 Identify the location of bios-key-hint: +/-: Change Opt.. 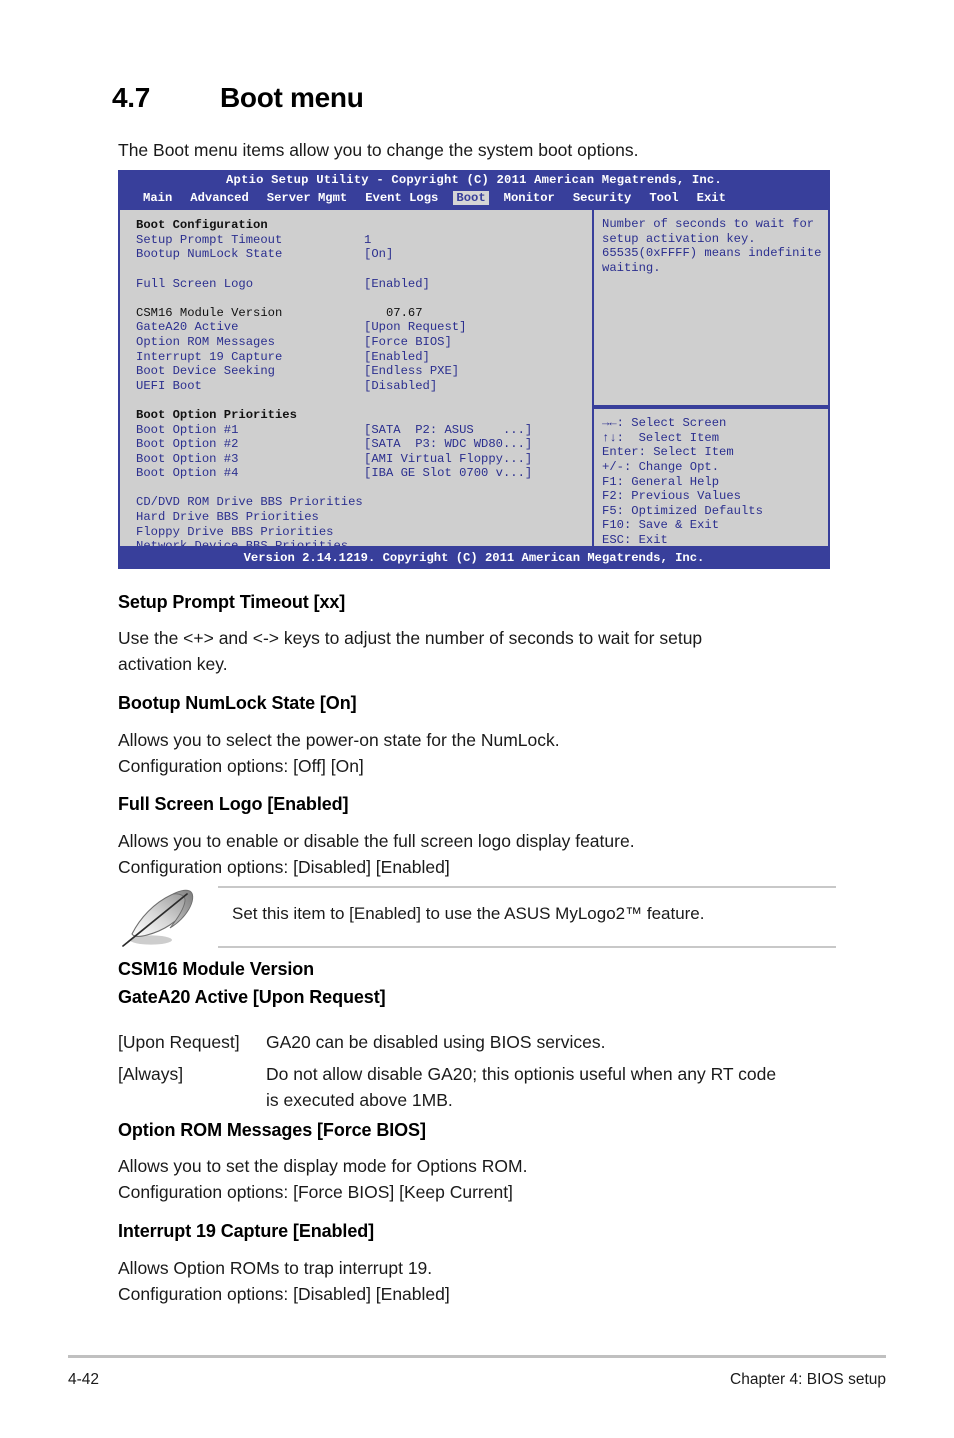
(661, 466).